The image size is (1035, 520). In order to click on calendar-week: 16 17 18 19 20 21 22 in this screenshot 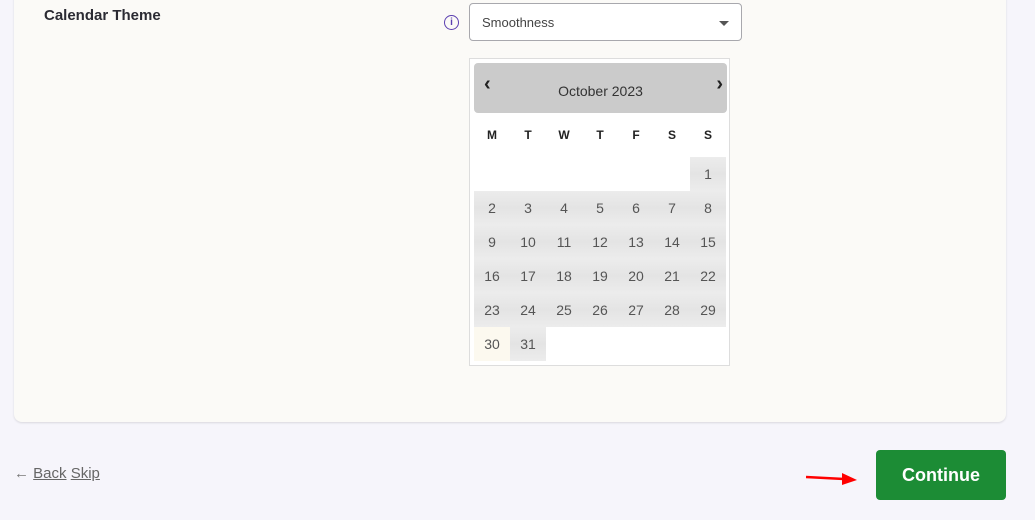, I will do `click(600, 276)`.